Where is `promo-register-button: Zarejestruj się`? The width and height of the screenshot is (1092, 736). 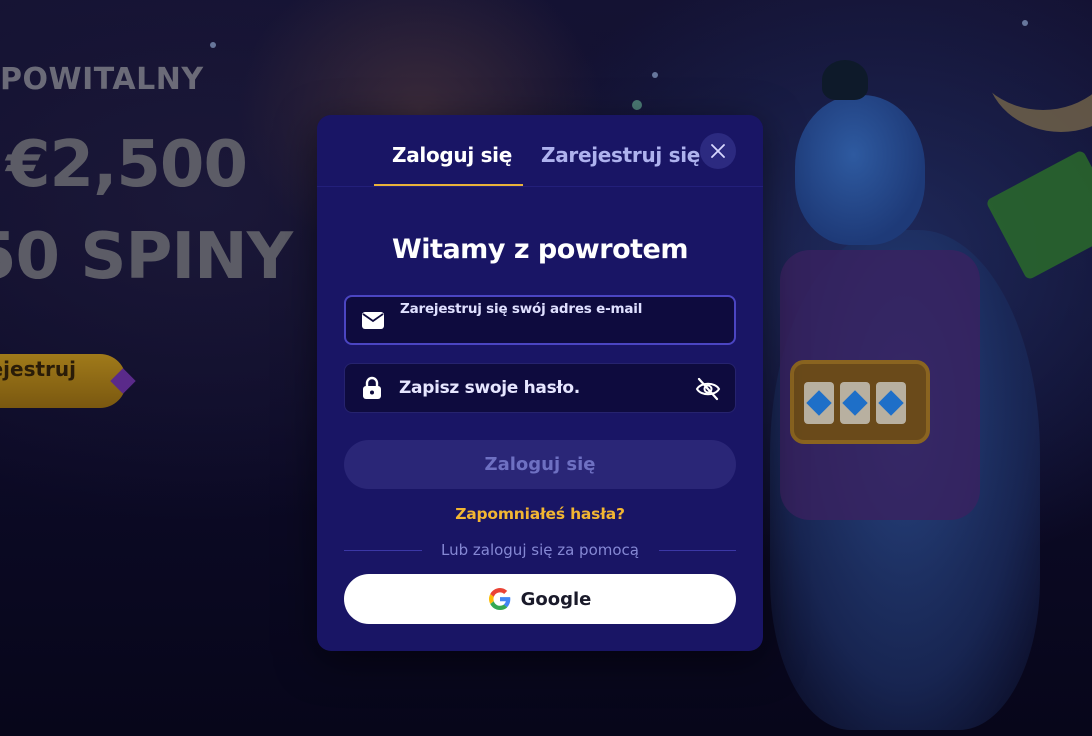
promo-register-button: Zarejestruj się is located at coordinates (63, 381).